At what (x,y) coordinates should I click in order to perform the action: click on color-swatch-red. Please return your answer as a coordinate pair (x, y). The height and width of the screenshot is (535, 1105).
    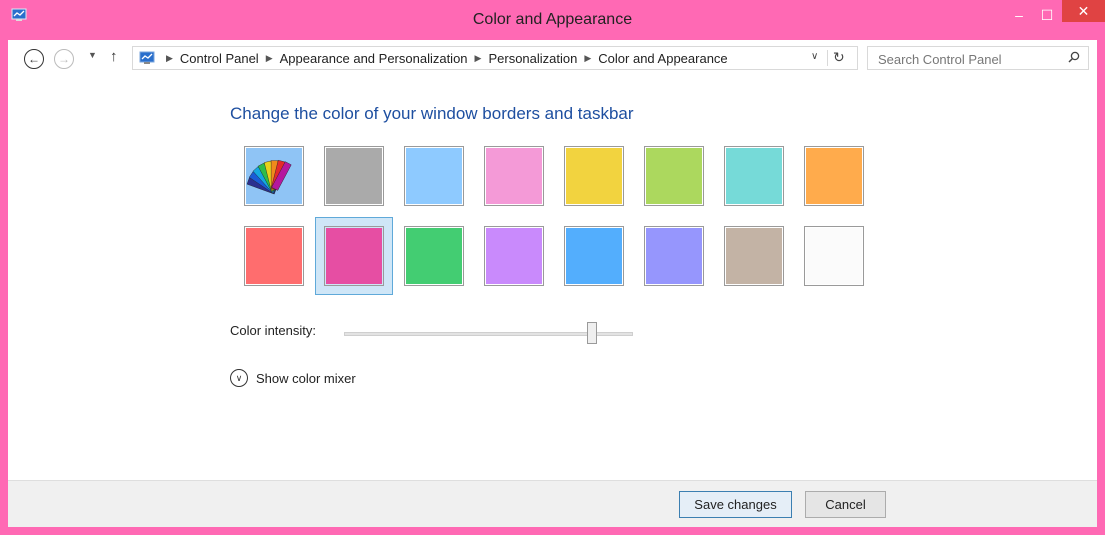
    Looking at the image, I should click on (274, 256).